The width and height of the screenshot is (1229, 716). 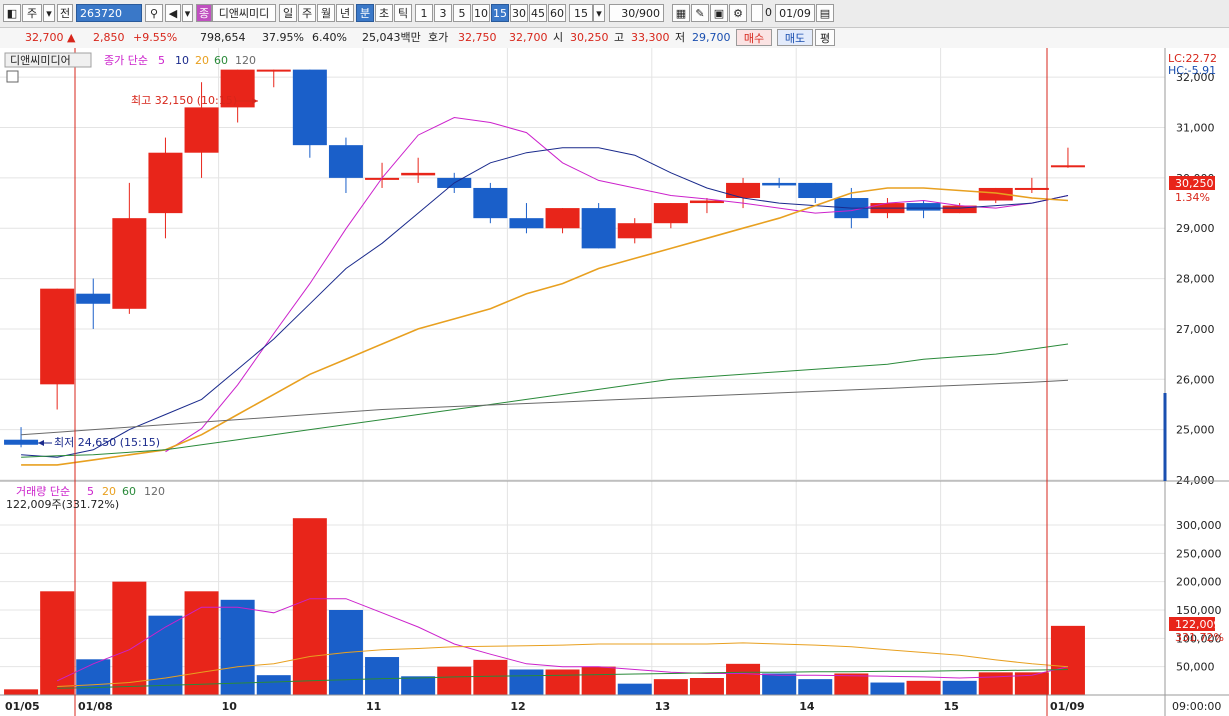 I want to click on volume-tick-label: 150,000, so click(x=1199, y=610).